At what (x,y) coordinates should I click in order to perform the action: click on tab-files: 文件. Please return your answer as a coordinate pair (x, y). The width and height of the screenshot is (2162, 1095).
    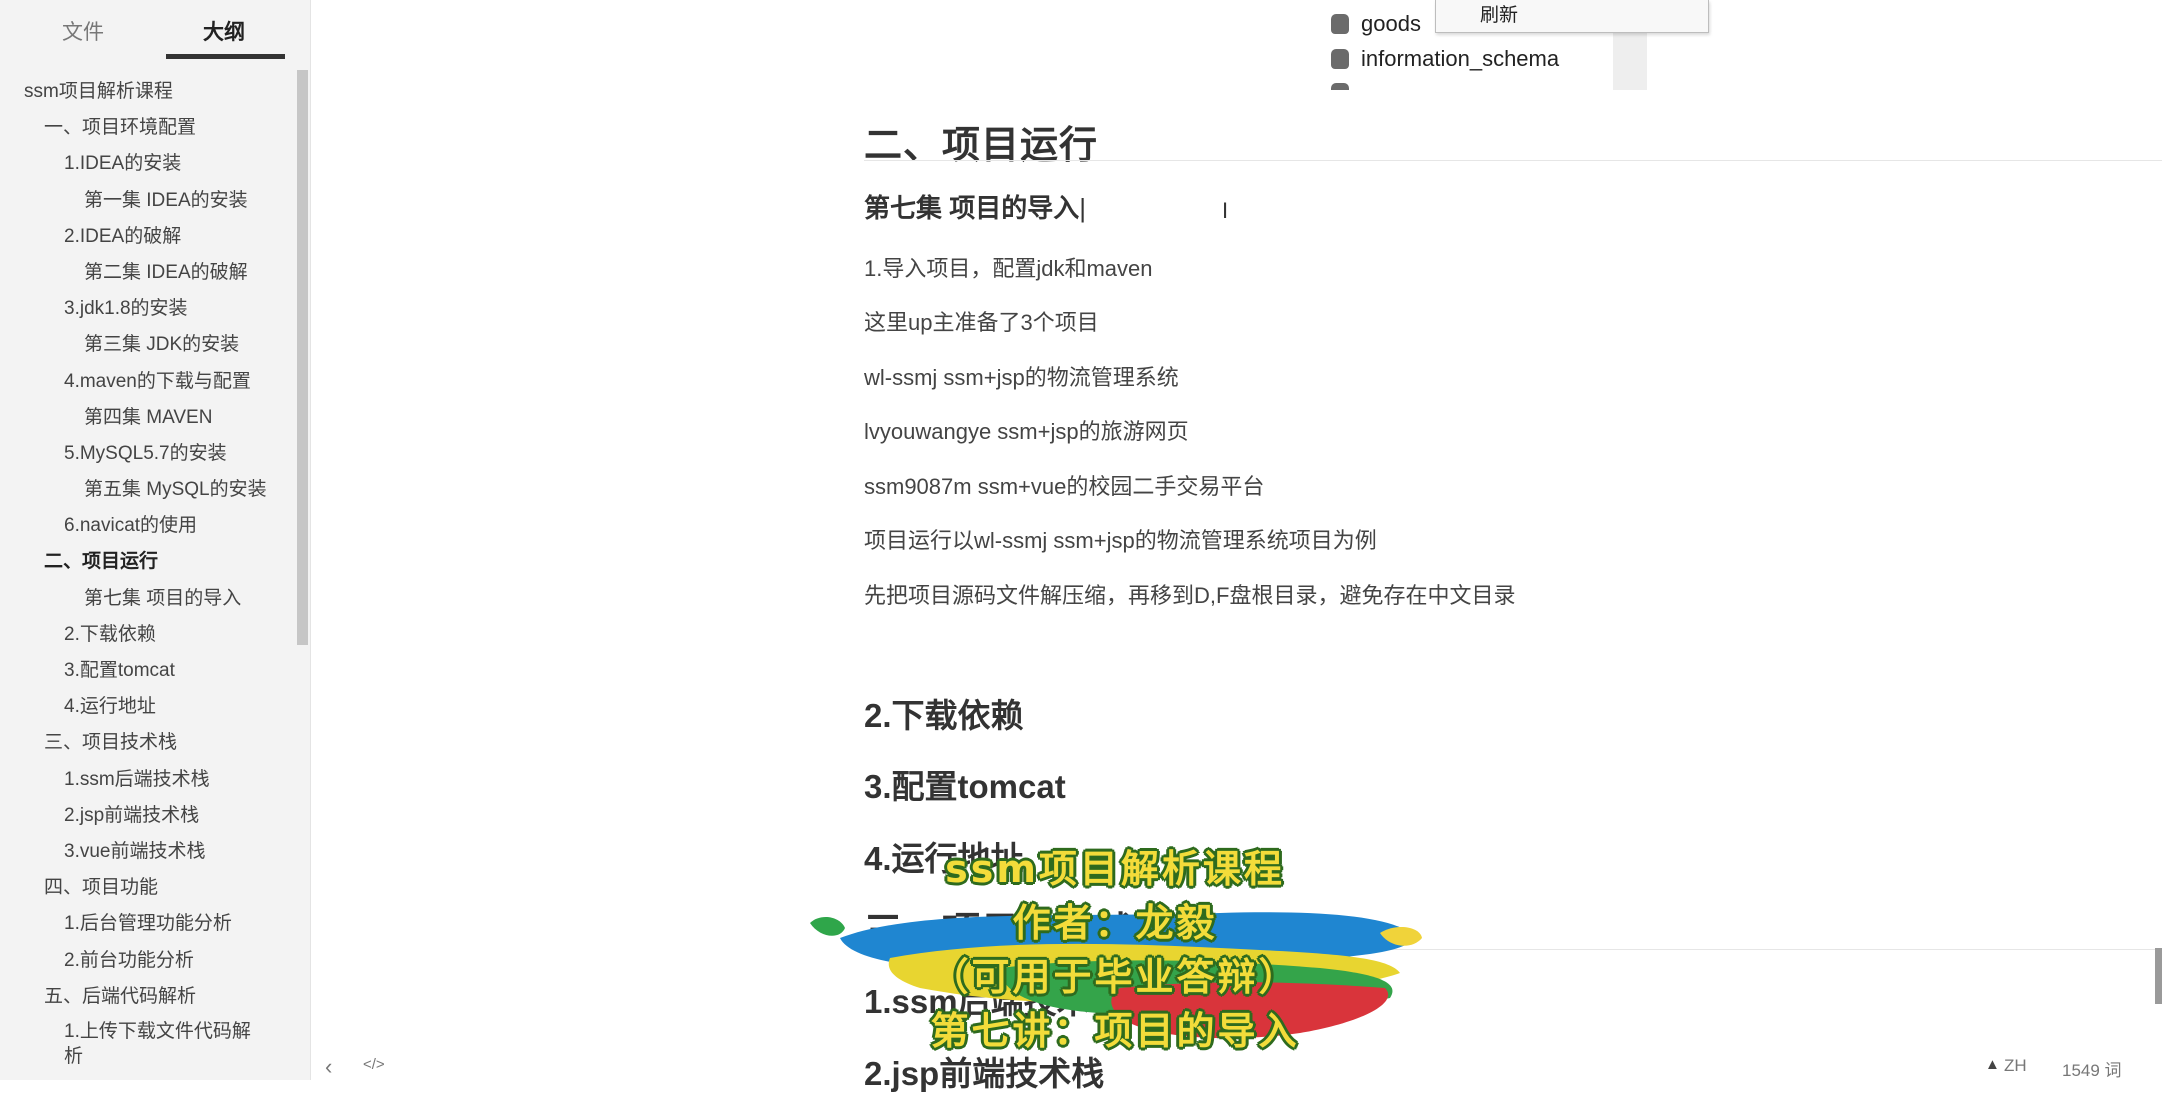
    Looking at the image, I should click on (83, 31).